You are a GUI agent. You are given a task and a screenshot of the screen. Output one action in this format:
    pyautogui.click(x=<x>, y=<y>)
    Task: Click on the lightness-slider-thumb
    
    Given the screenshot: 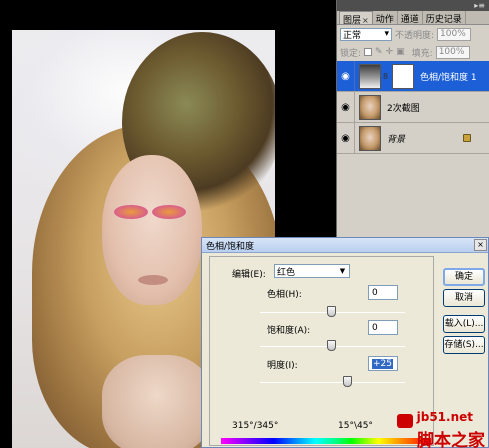 What is the action you would take?
    pyautogui.click(x=347, y=381)
    